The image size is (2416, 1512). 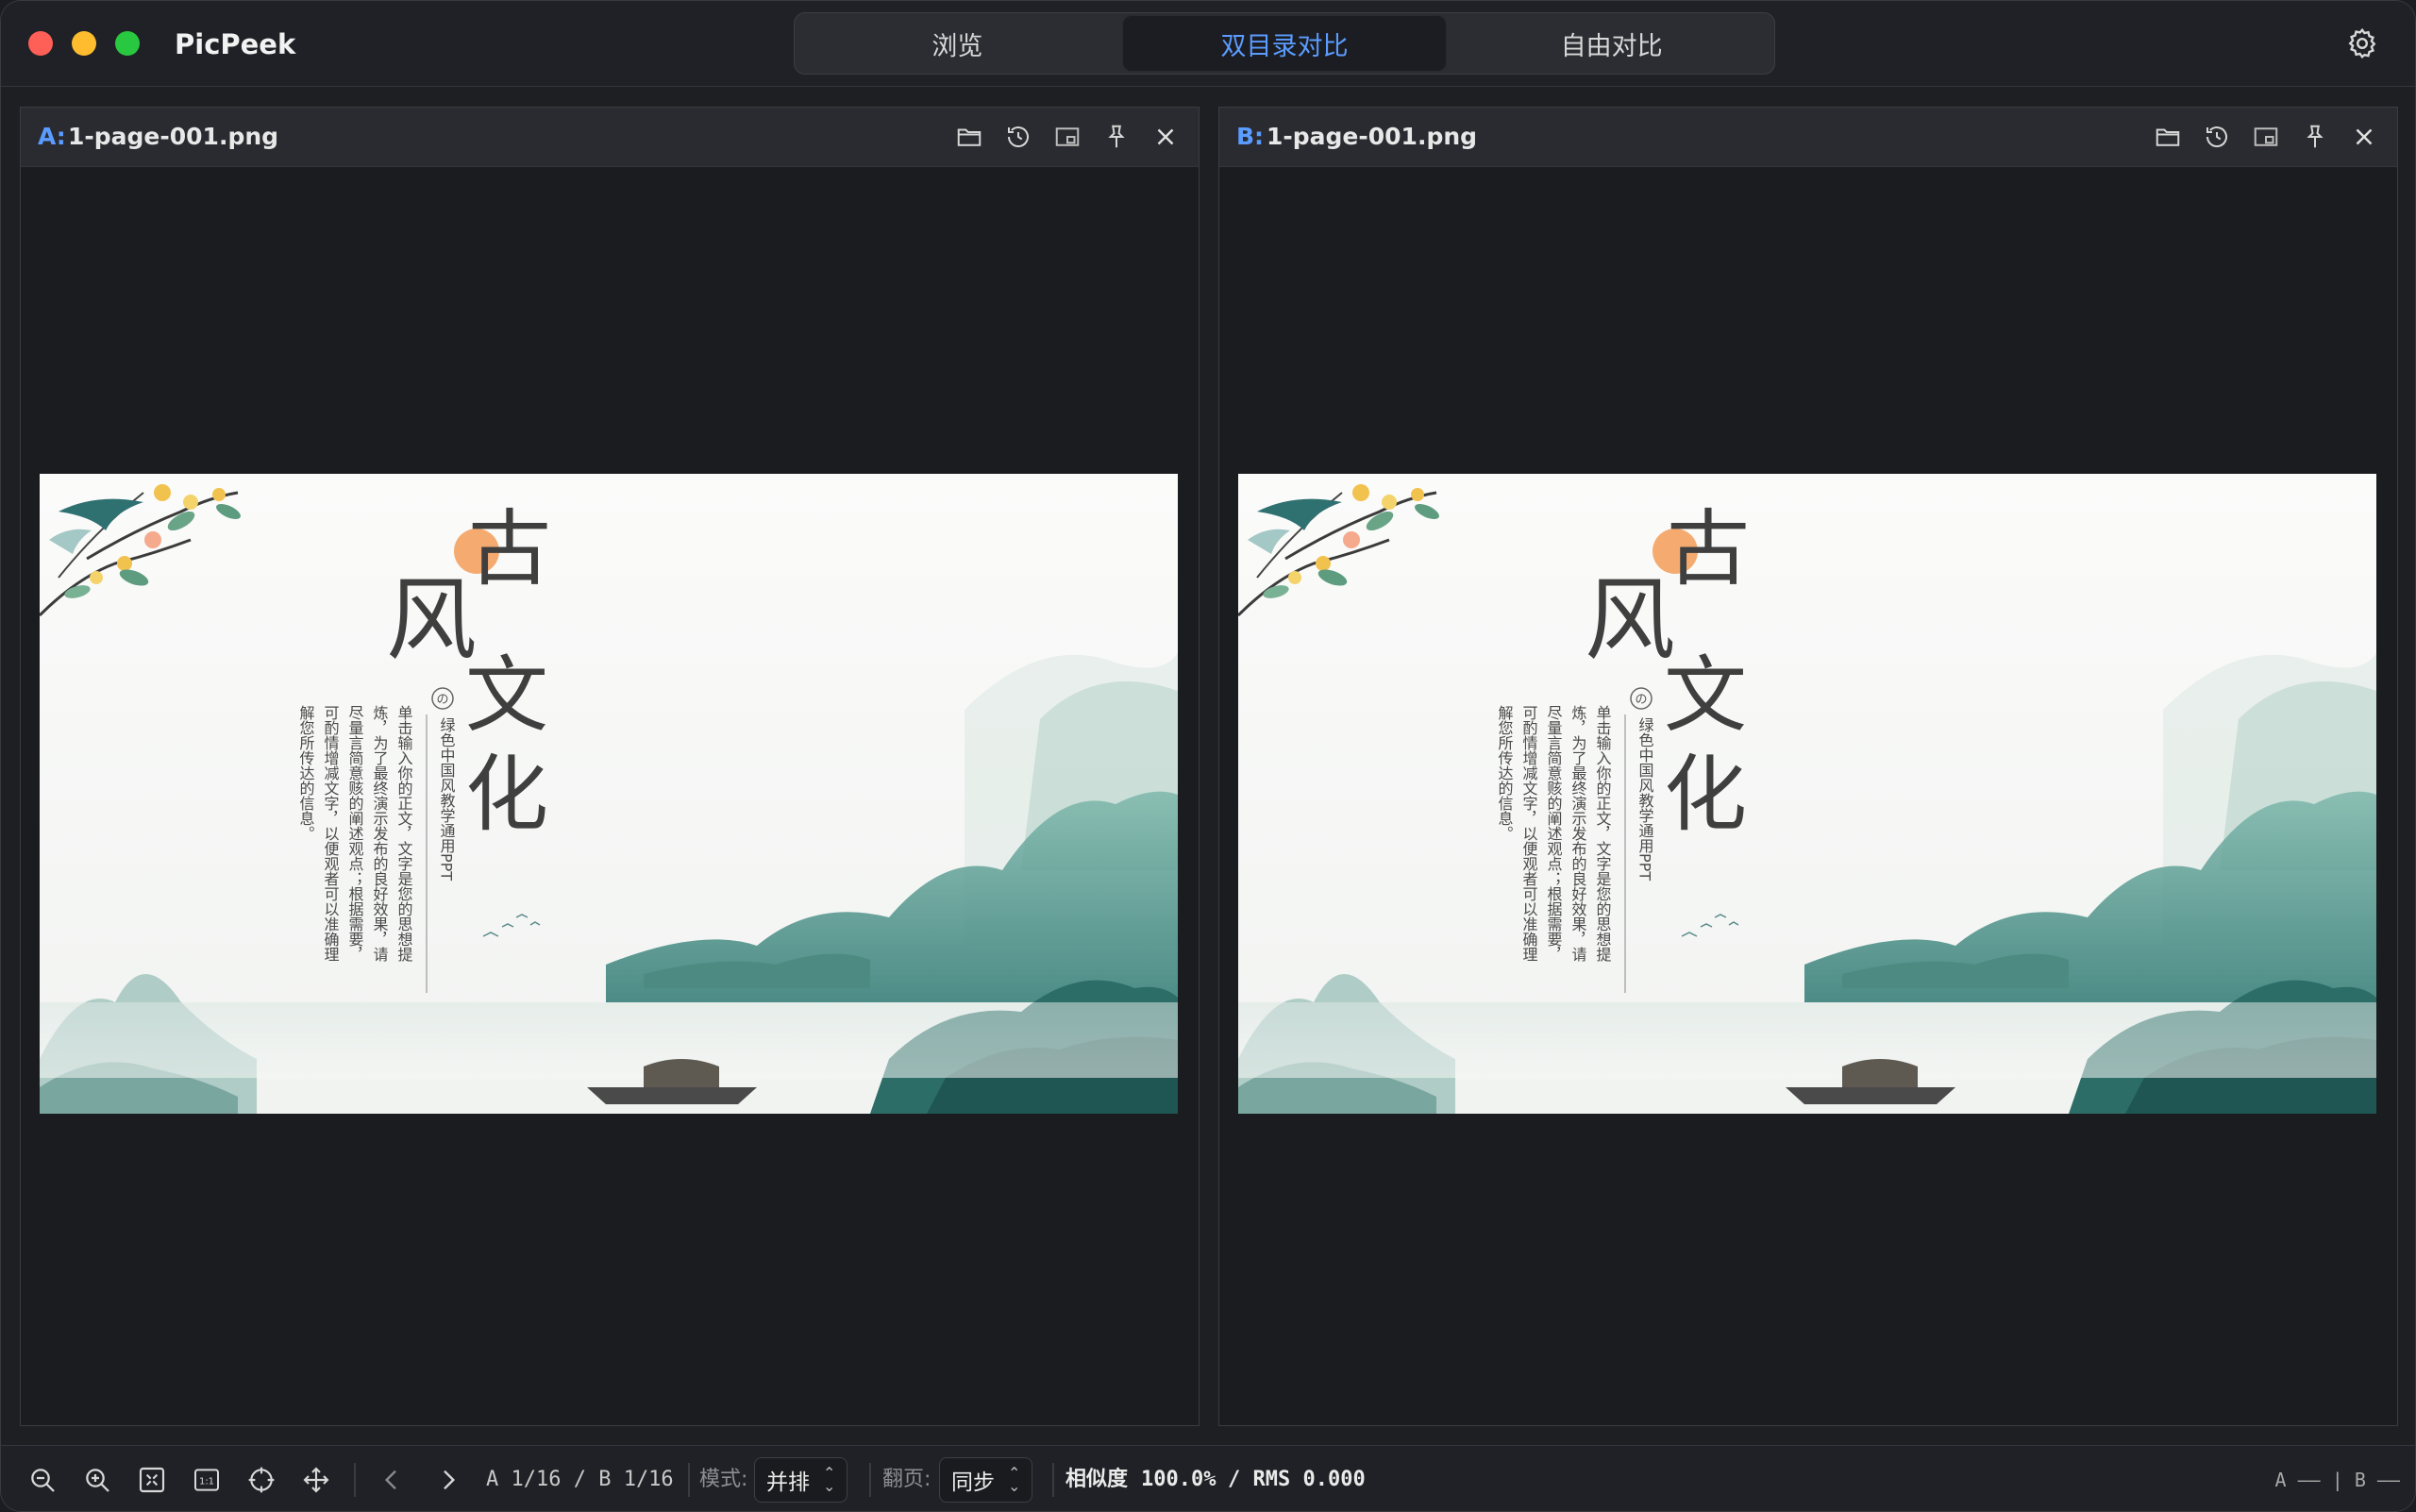 What do you see at coordinates (173, 136) in the screenshot?
I see `pane-a-filename: 1-page-001.png` at bounding box center [173, 136].